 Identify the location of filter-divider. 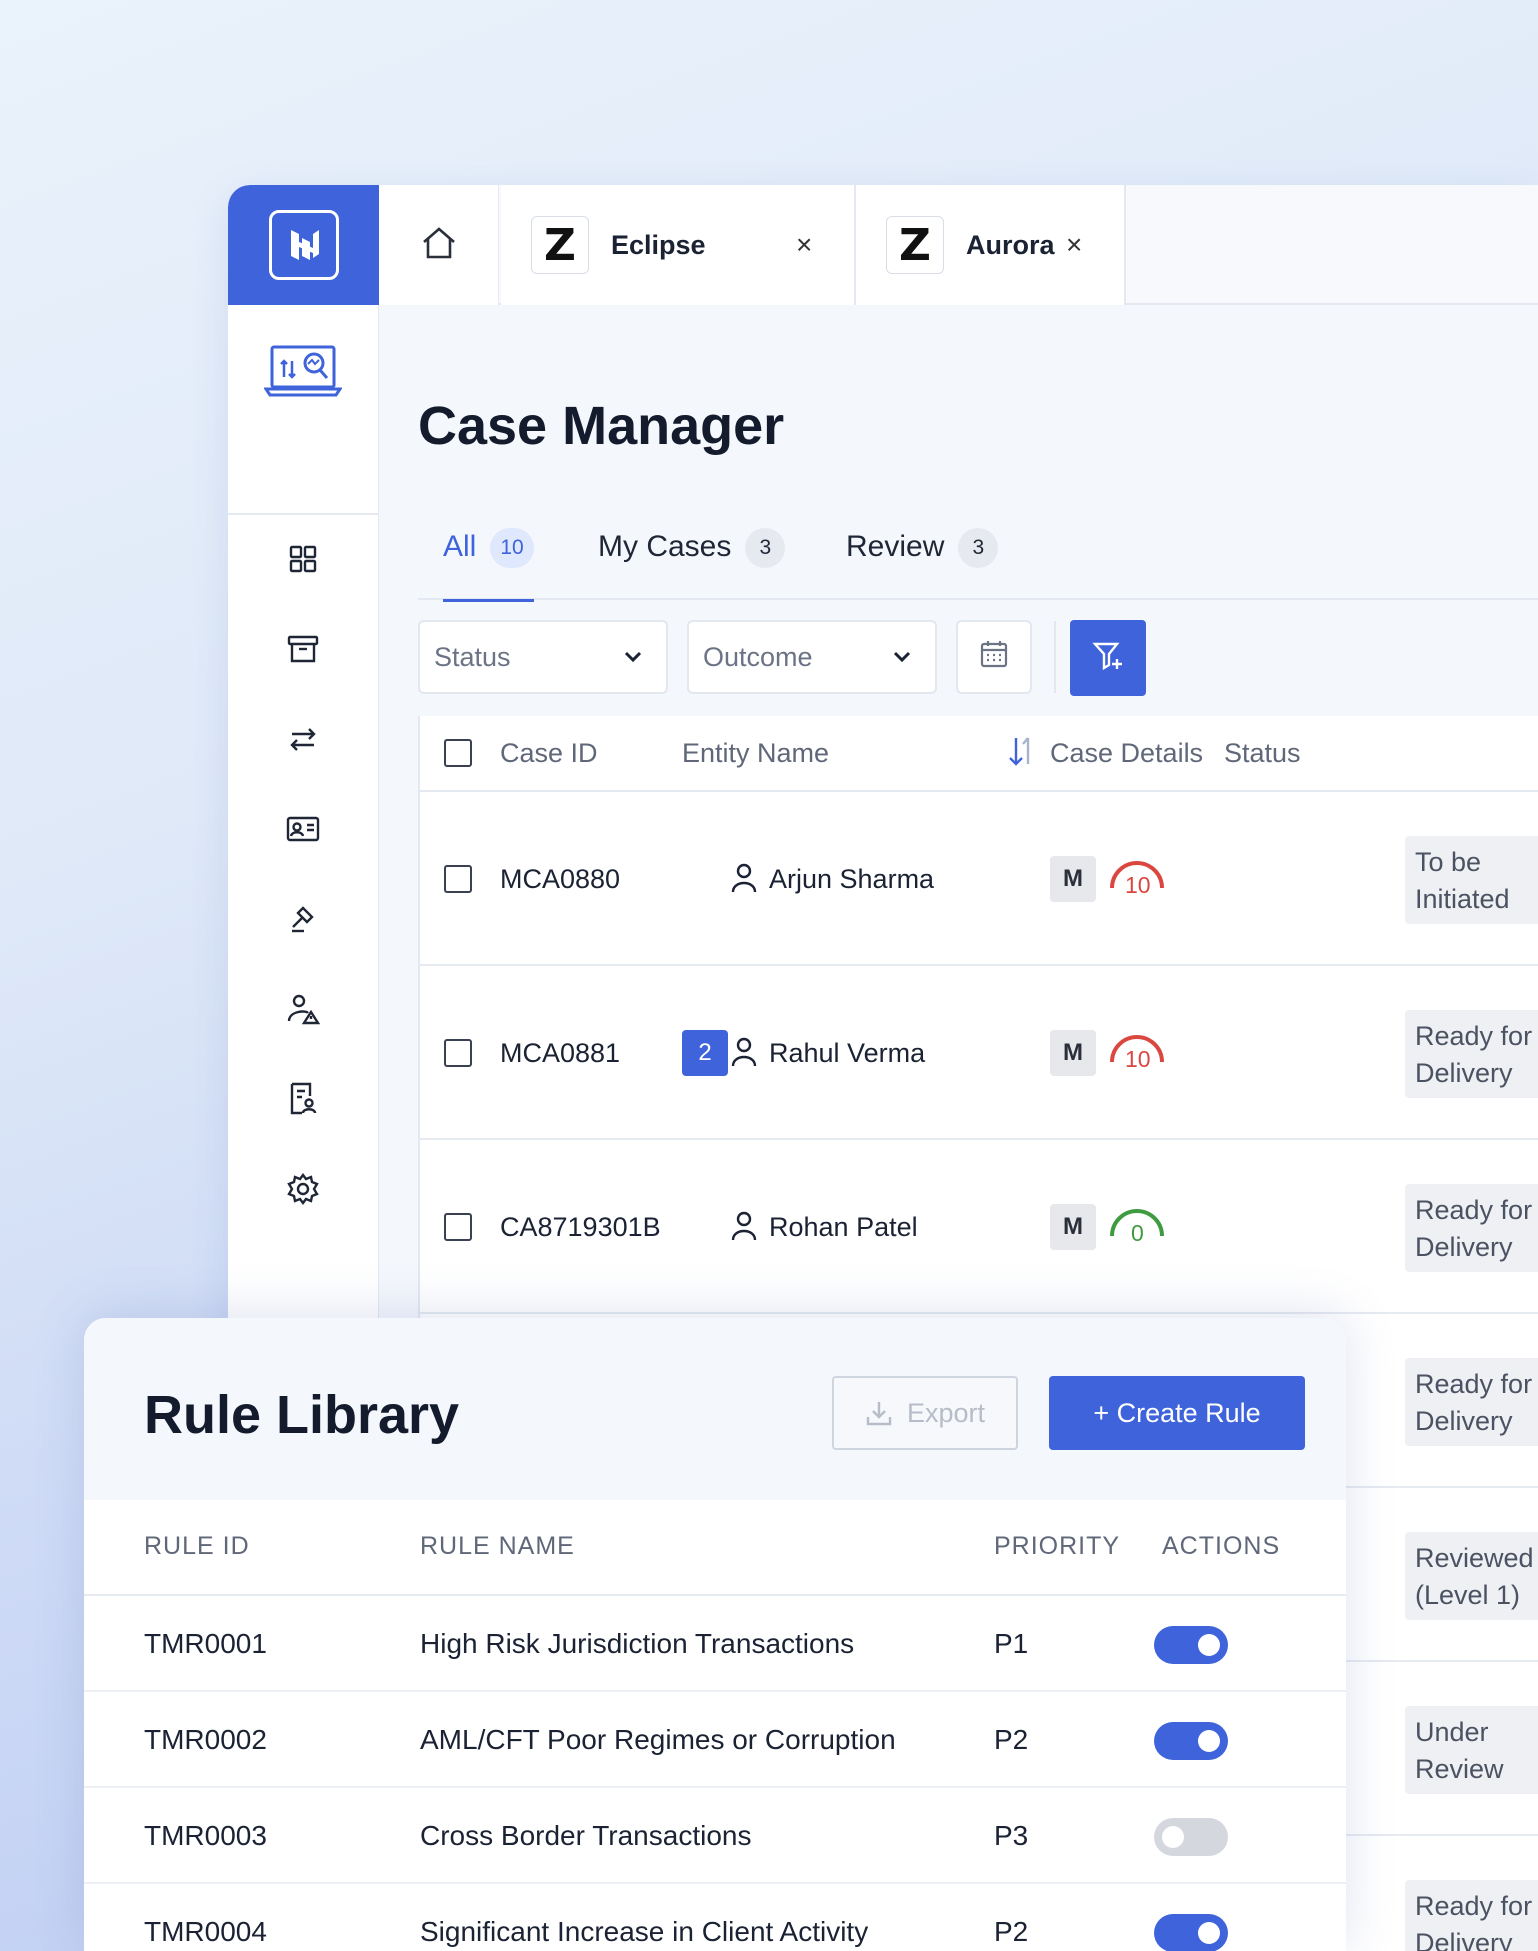
(1055, 657).